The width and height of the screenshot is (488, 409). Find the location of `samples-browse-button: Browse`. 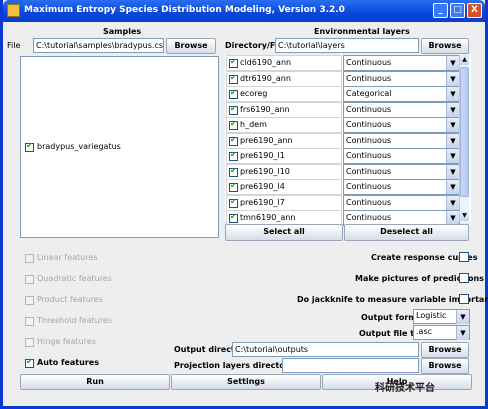

samples-browse-button: Browse is located at coordinates (191, 46).